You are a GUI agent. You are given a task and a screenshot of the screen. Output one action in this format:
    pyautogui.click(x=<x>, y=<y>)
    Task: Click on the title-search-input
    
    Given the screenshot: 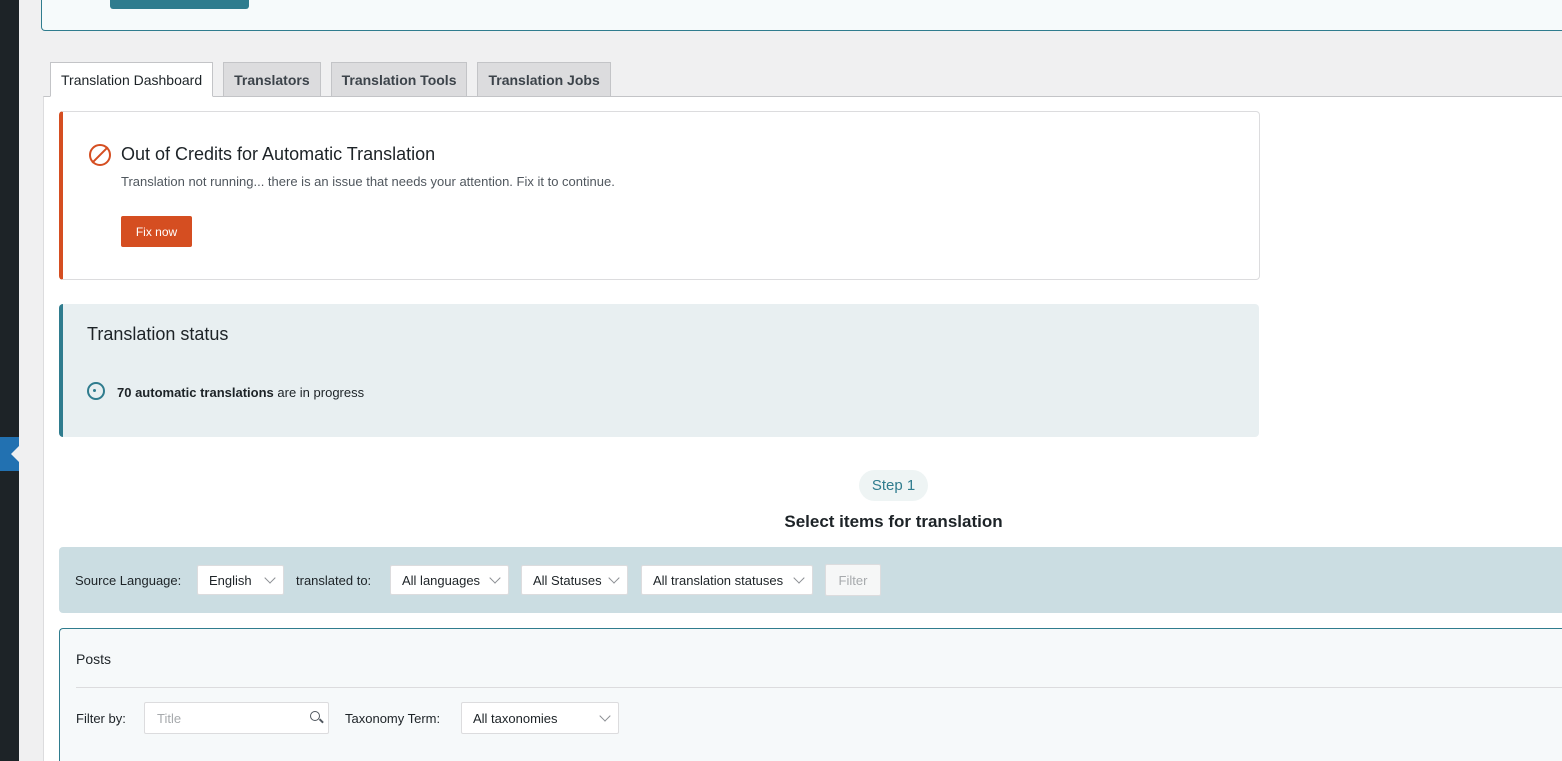 What is the action you would take?
    pyautogui.click(x=236, y=718)
    